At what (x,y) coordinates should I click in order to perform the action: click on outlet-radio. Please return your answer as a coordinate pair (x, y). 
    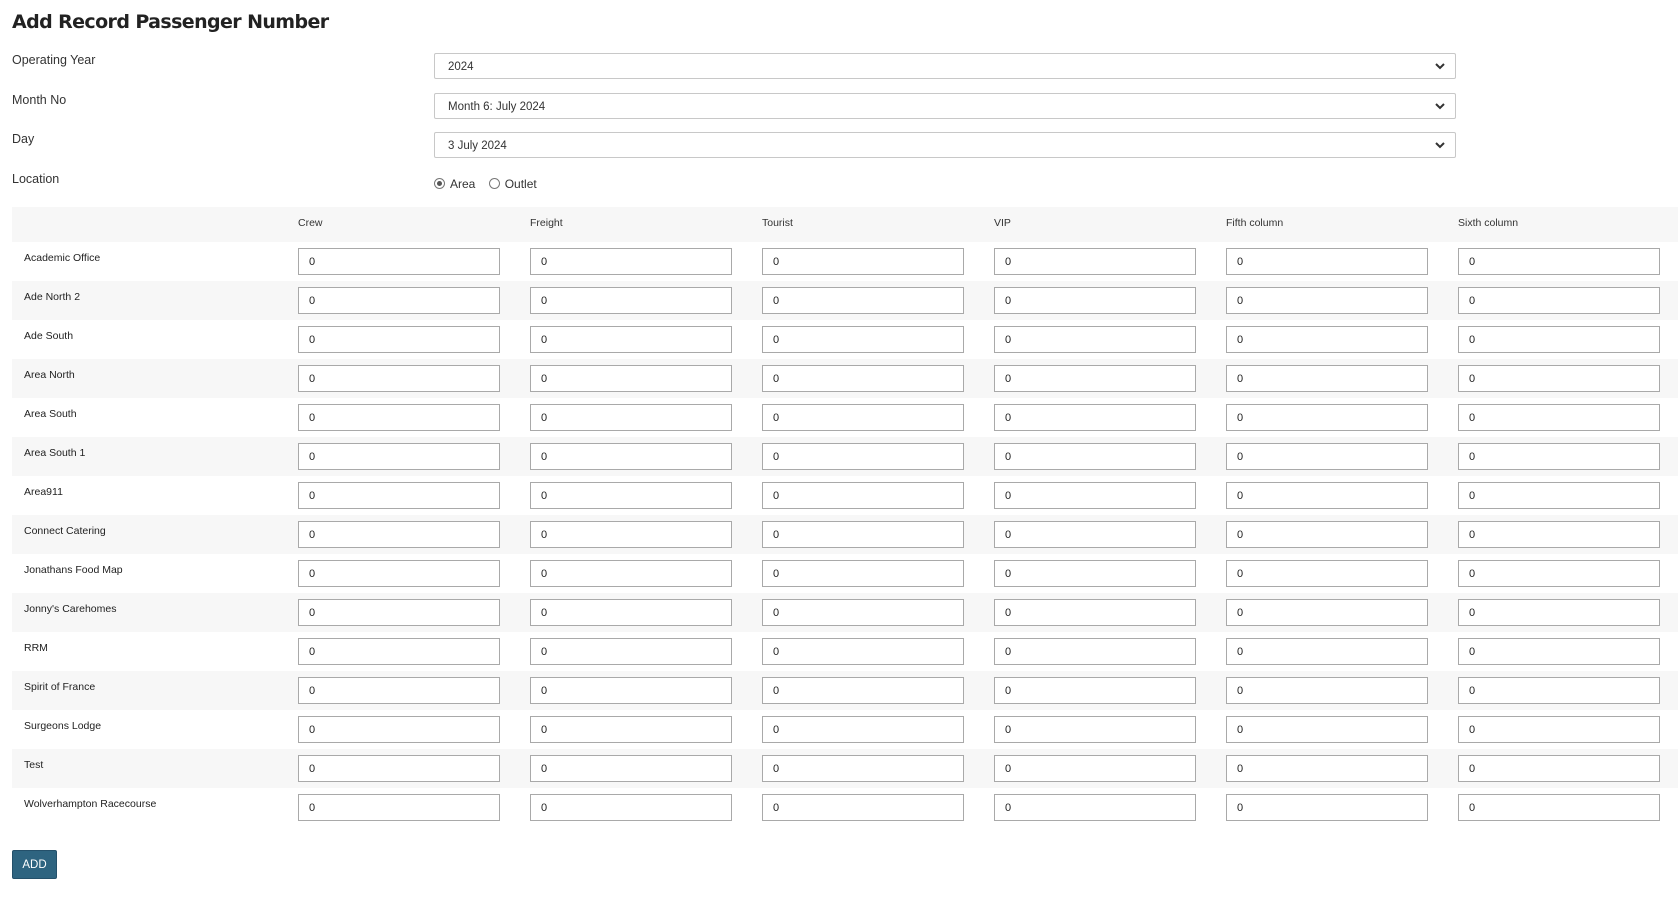
    Looking at the image, I should click on (494, 183).